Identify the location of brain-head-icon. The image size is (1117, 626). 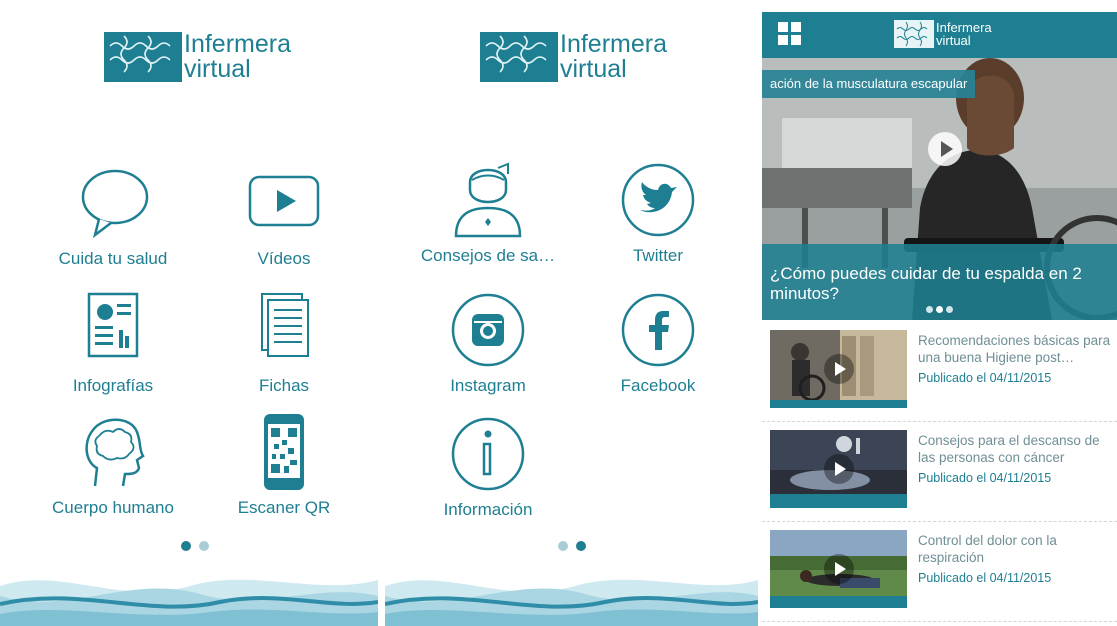
(115, 452).